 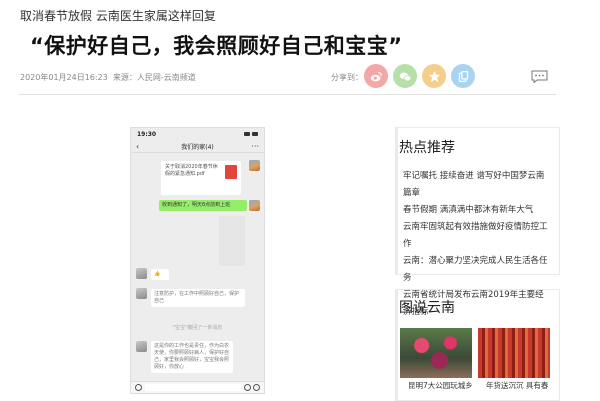 What do you see at coordinates (147, 134) in the screenshot?
I see `phone-time: 19:30` at bounding box center [147, 134].